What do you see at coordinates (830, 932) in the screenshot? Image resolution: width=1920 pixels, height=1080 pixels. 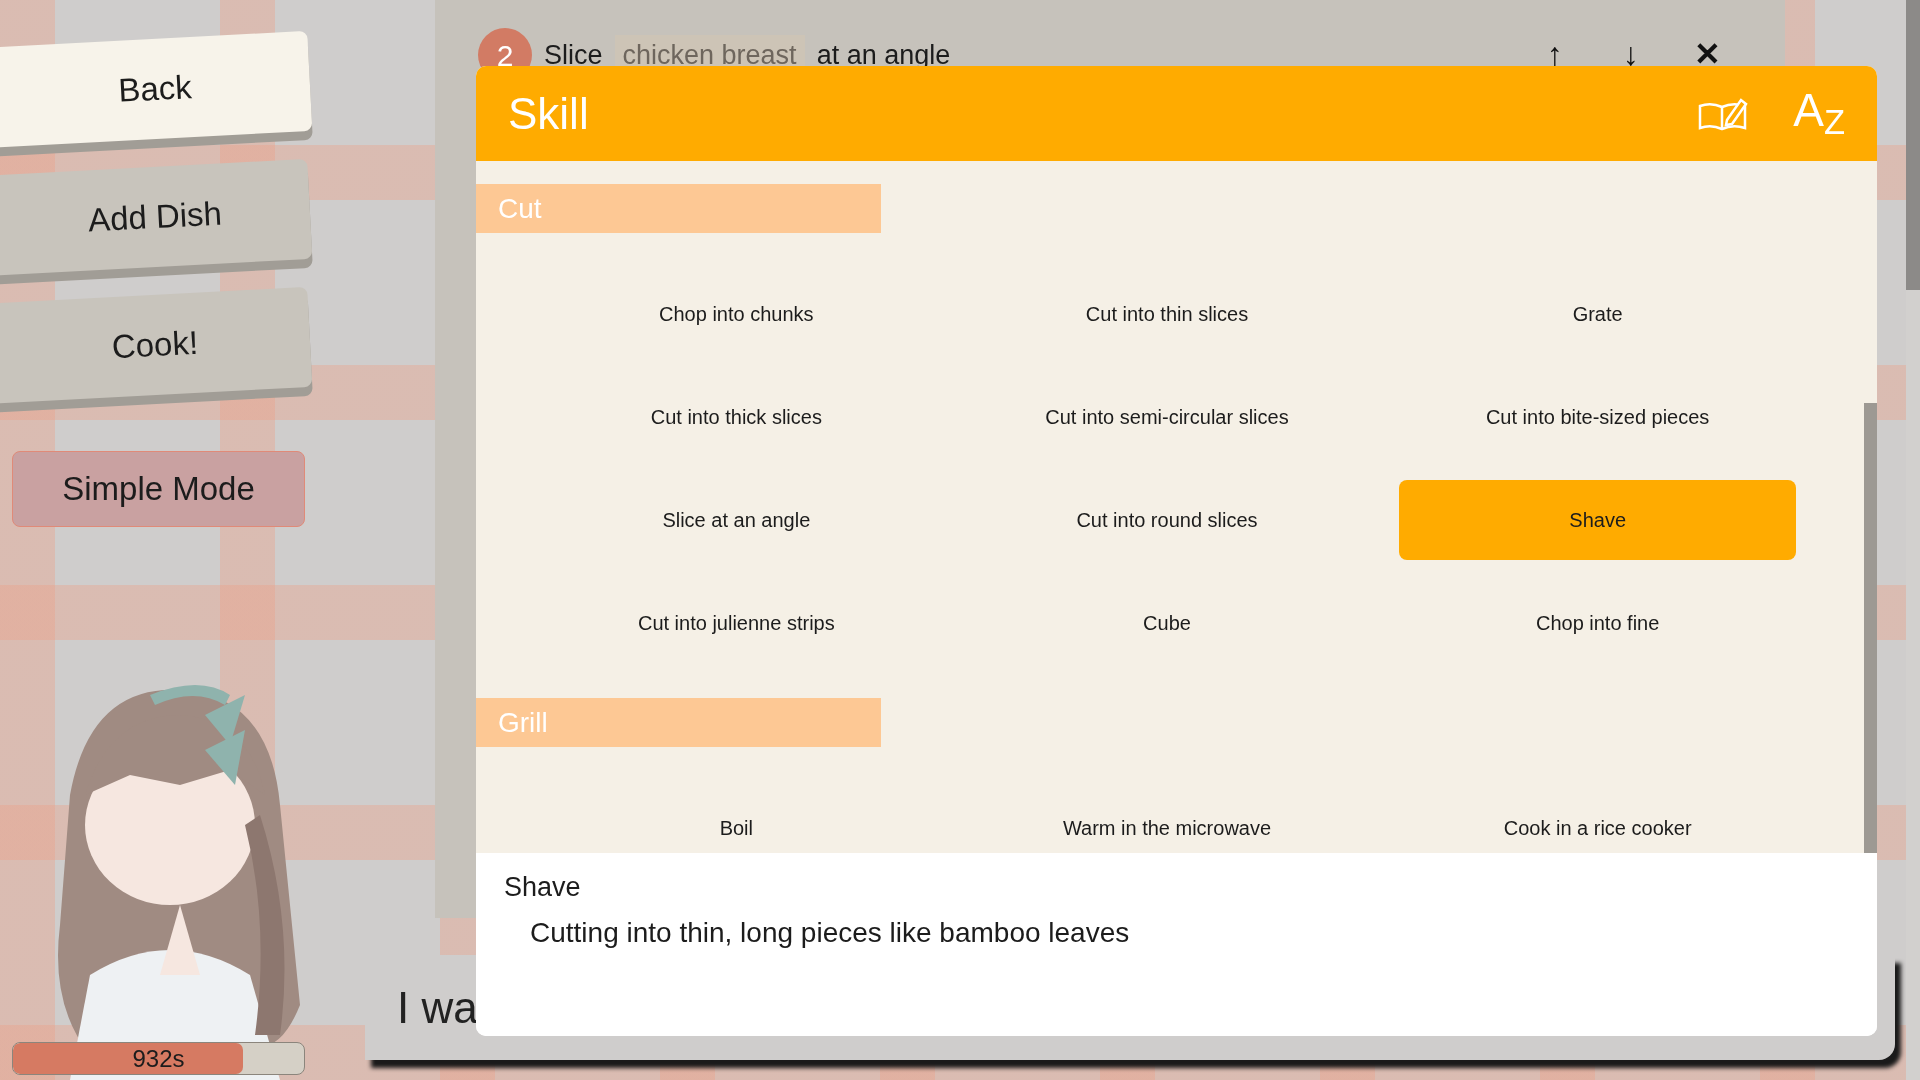 I see `description-text: Cutting into thin, long pieces like bamboo leaves` at bounding box center [830, 932].